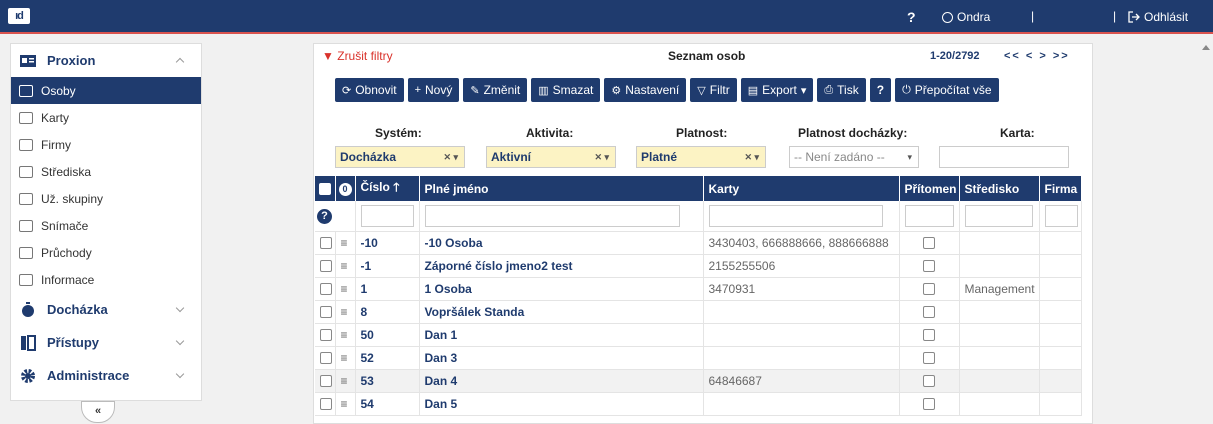 The height and width of the screenshot is (424, 1213). What do you see at coordinates (645, 90) in the screenshot?
I see `settings-button: ⚙ Nastavení` at bounding box center [645, 90].